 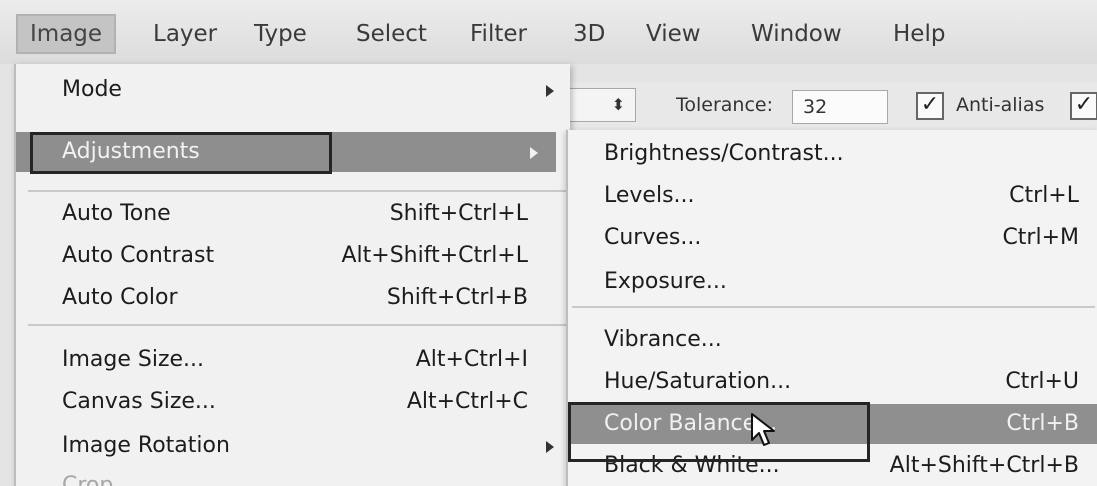 What do you see at coordinates (88, 479) in the screenshot?
I see `menu-item-label: Crop` at bounding box center [88, 479].